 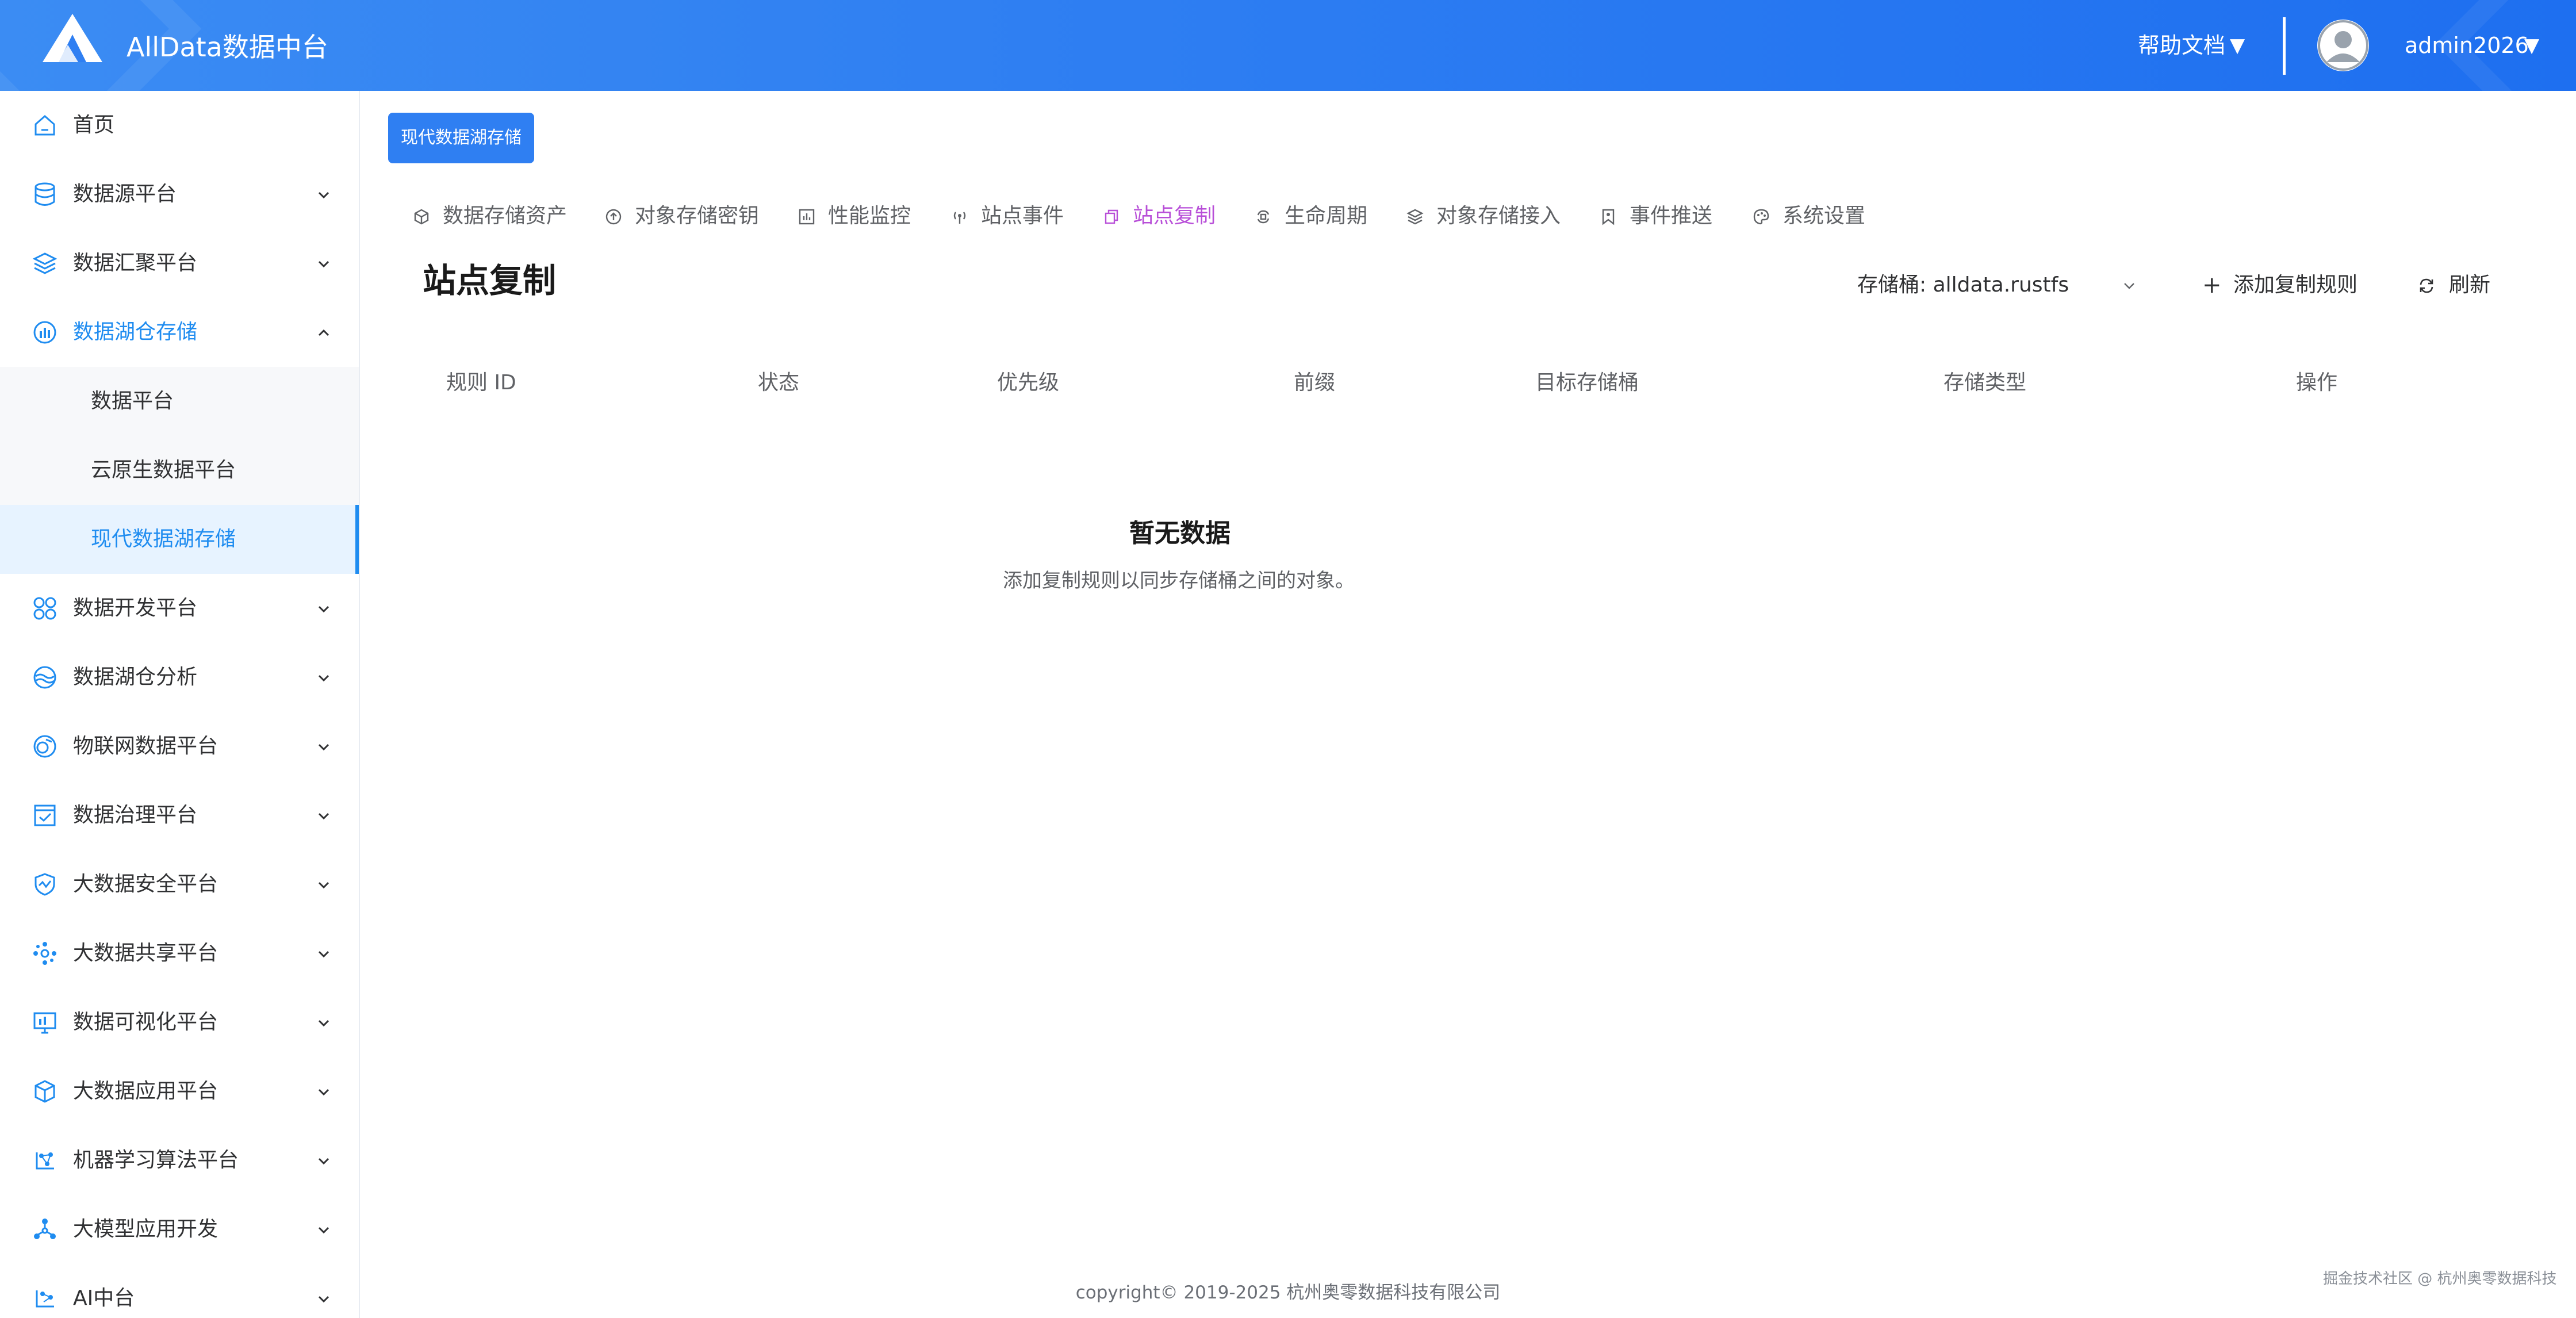 I want to click on tab-label: 事件推送, so click(x=1671, y=216).